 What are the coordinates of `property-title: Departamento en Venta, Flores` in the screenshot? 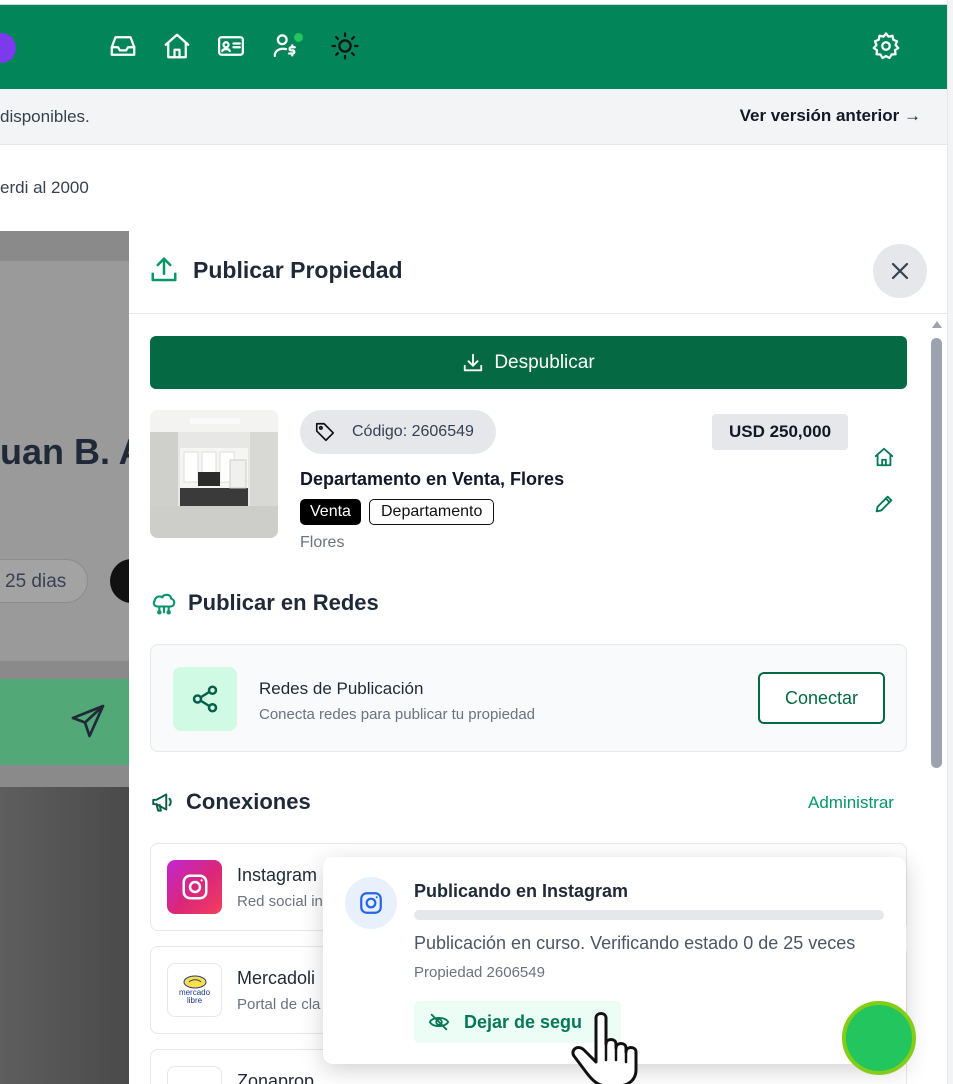 It's located at (432, 479).